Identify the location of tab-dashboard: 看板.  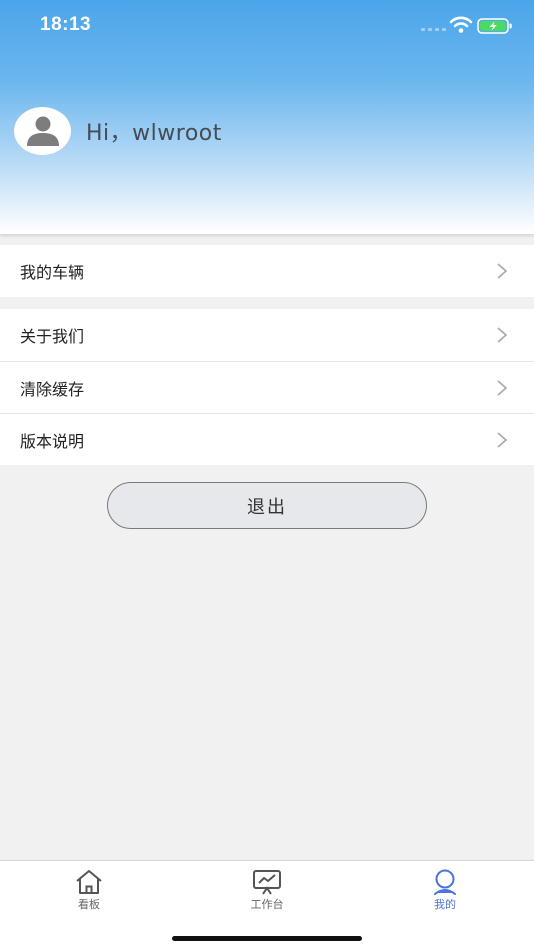
(89, 890).